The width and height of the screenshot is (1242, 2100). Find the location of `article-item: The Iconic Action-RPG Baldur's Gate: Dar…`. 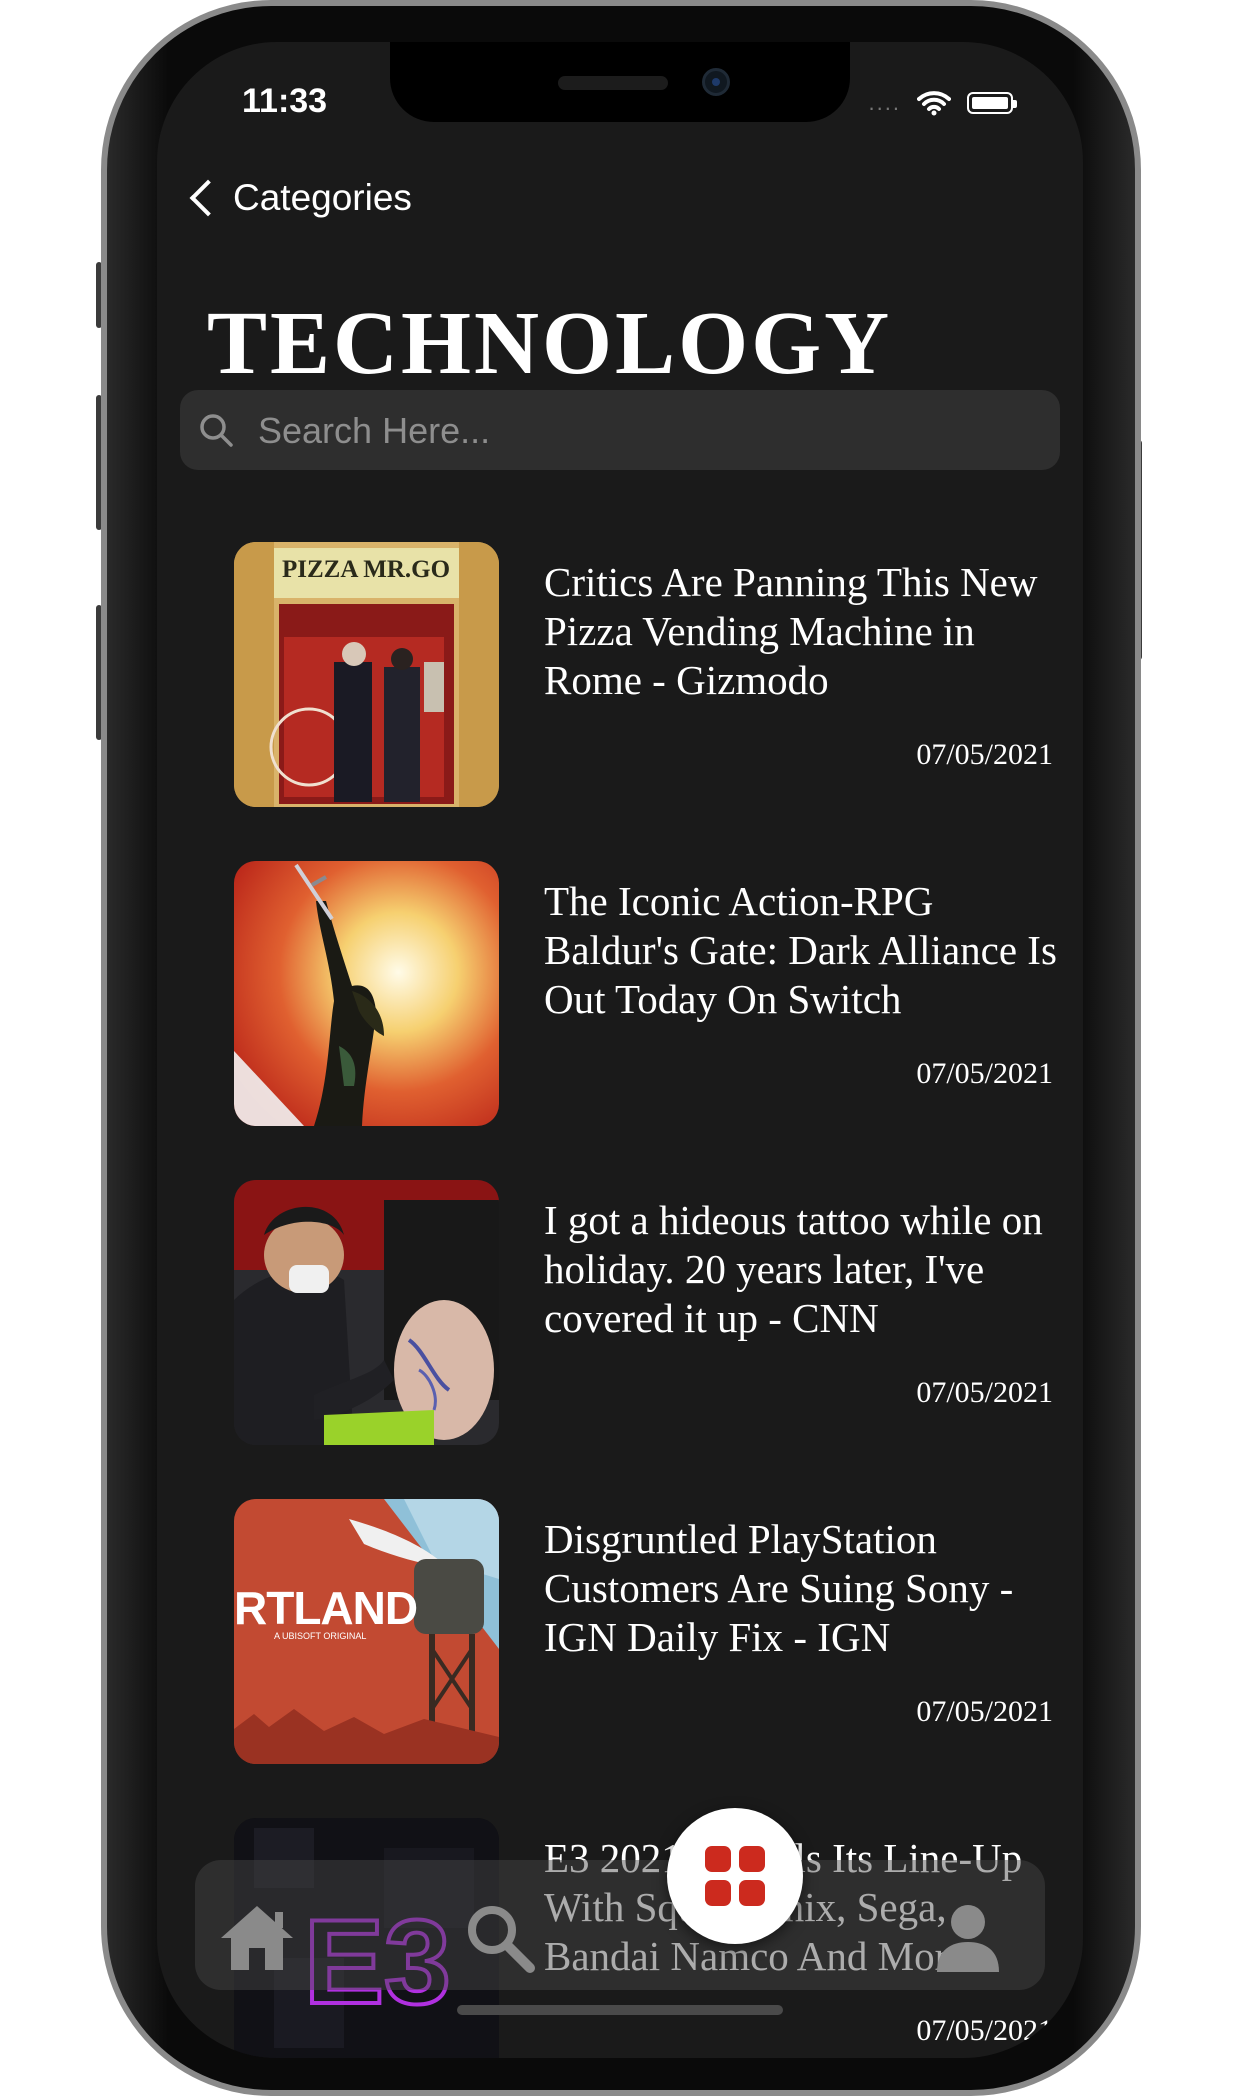

article-item: The Iconic Action-RPG Baldur's Gate: Dar… is located at coordinates (620, 996).